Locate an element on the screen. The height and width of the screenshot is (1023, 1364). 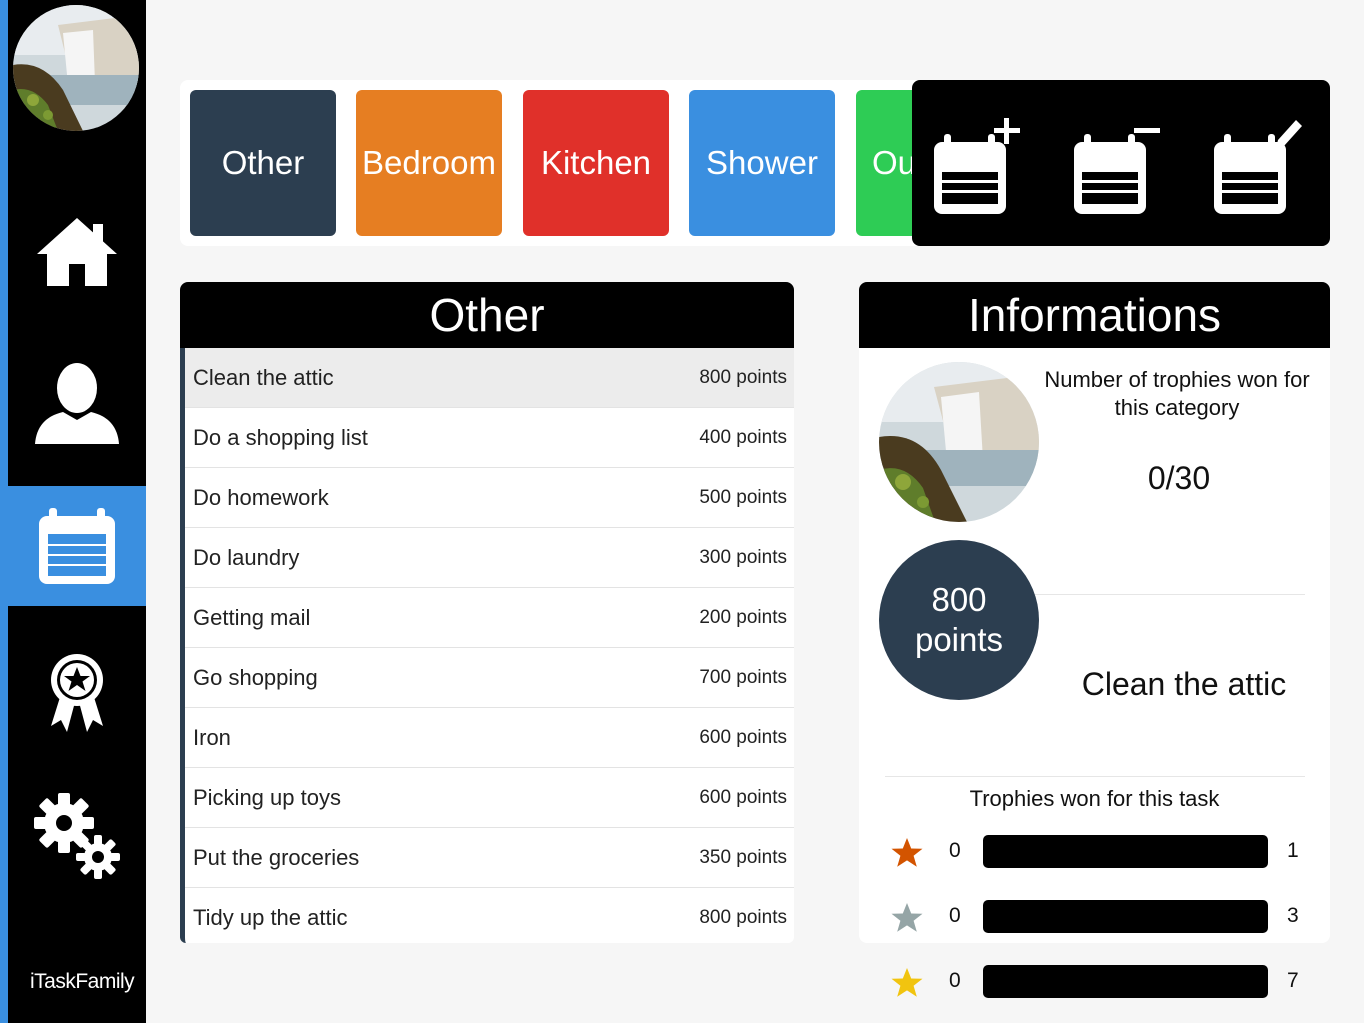
trophy-goal: 1 is located at coordinates (1293, 850).